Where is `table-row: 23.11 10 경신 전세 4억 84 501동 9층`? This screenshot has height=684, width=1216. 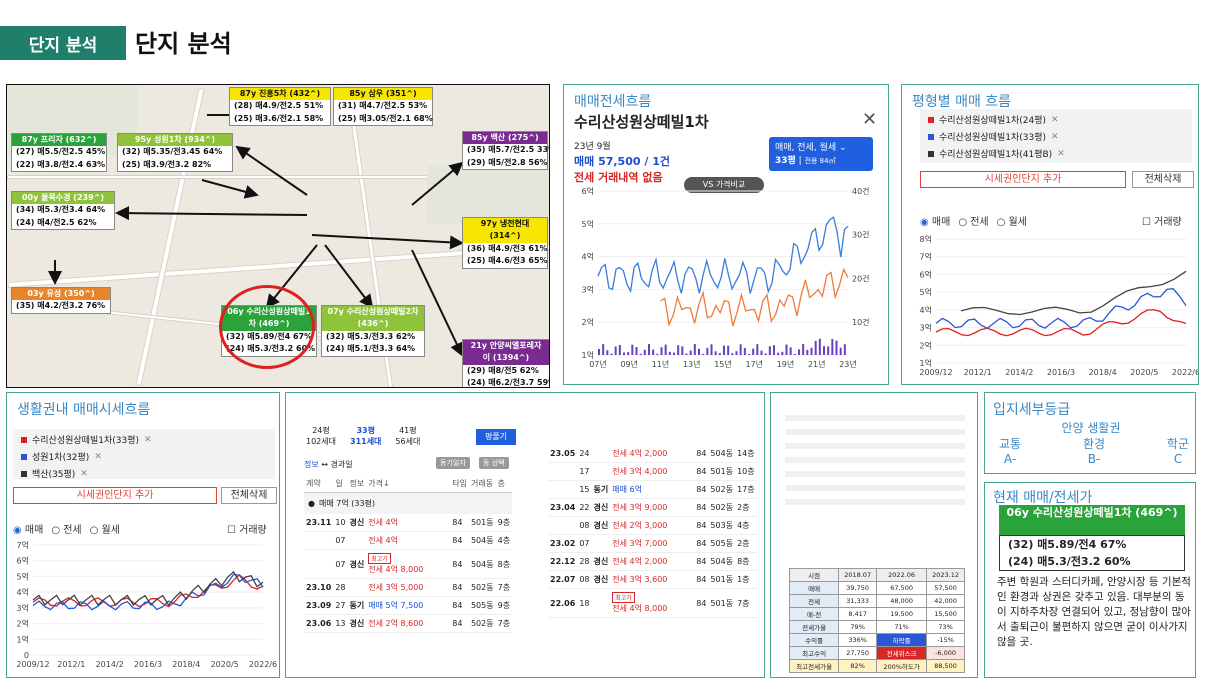 table-row: 23.11 10 경신 전세 4억 84 501동 9층 is located at coordinates (408, 523).